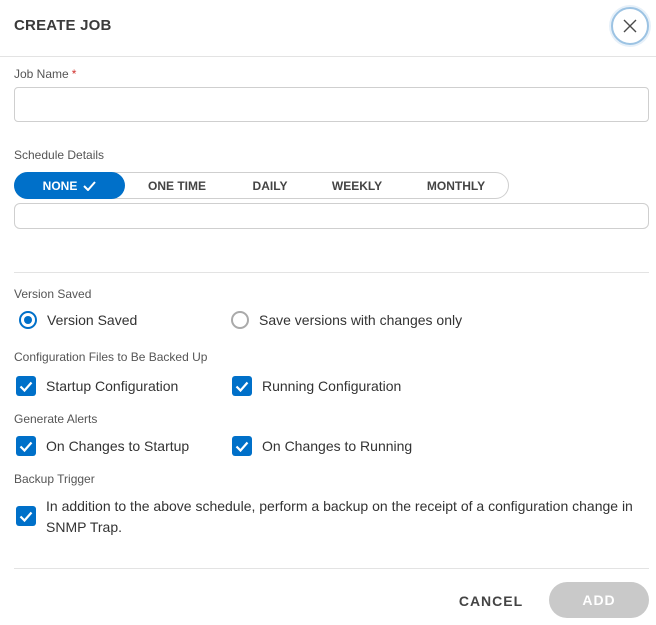 The image size is (656, 625). Describe the element at coordinates (56, 419) in the screenshot. I see `generate-alerts-label: Generate Alerts` at that location.